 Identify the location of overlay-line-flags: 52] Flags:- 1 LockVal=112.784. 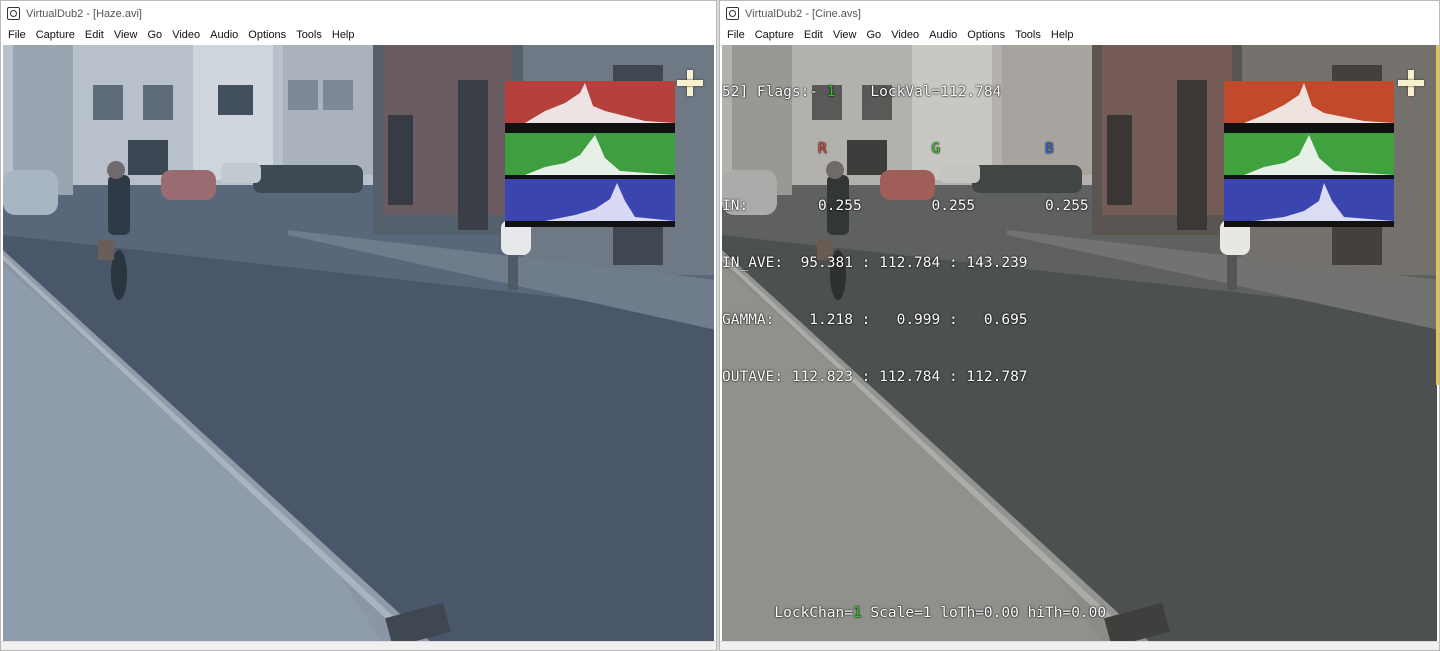
(862, 92).